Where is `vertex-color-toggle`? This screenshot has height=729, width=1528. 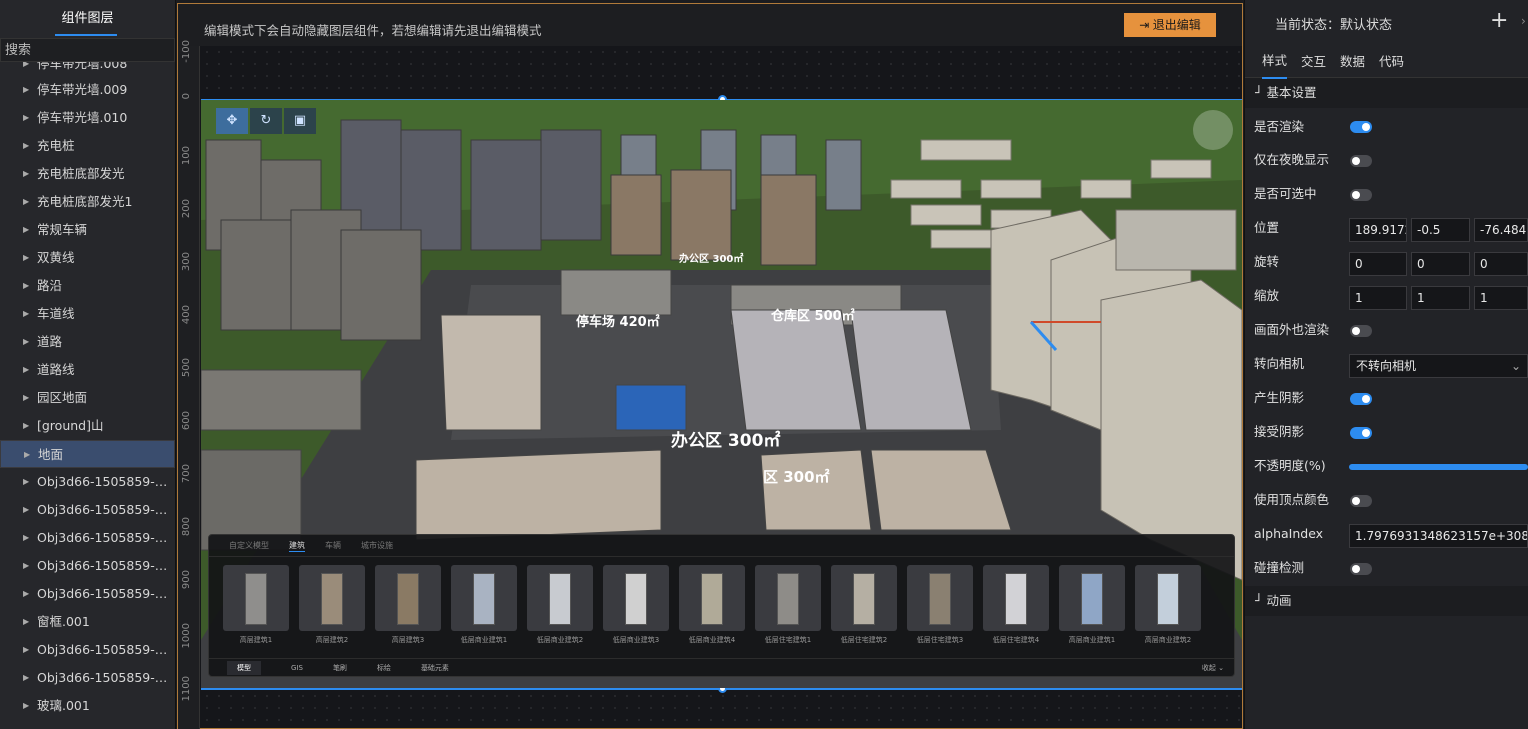 vertex-color-toggle is located at coordinates (1361, 501).